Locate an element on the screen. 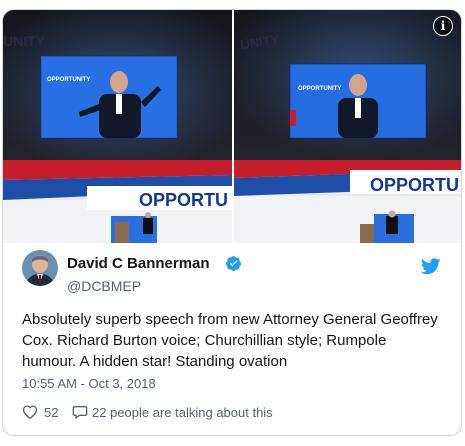 Image resolution: width=465 pixels, height=446 pixels. info-icon: i is located at coordinates (443, 26).